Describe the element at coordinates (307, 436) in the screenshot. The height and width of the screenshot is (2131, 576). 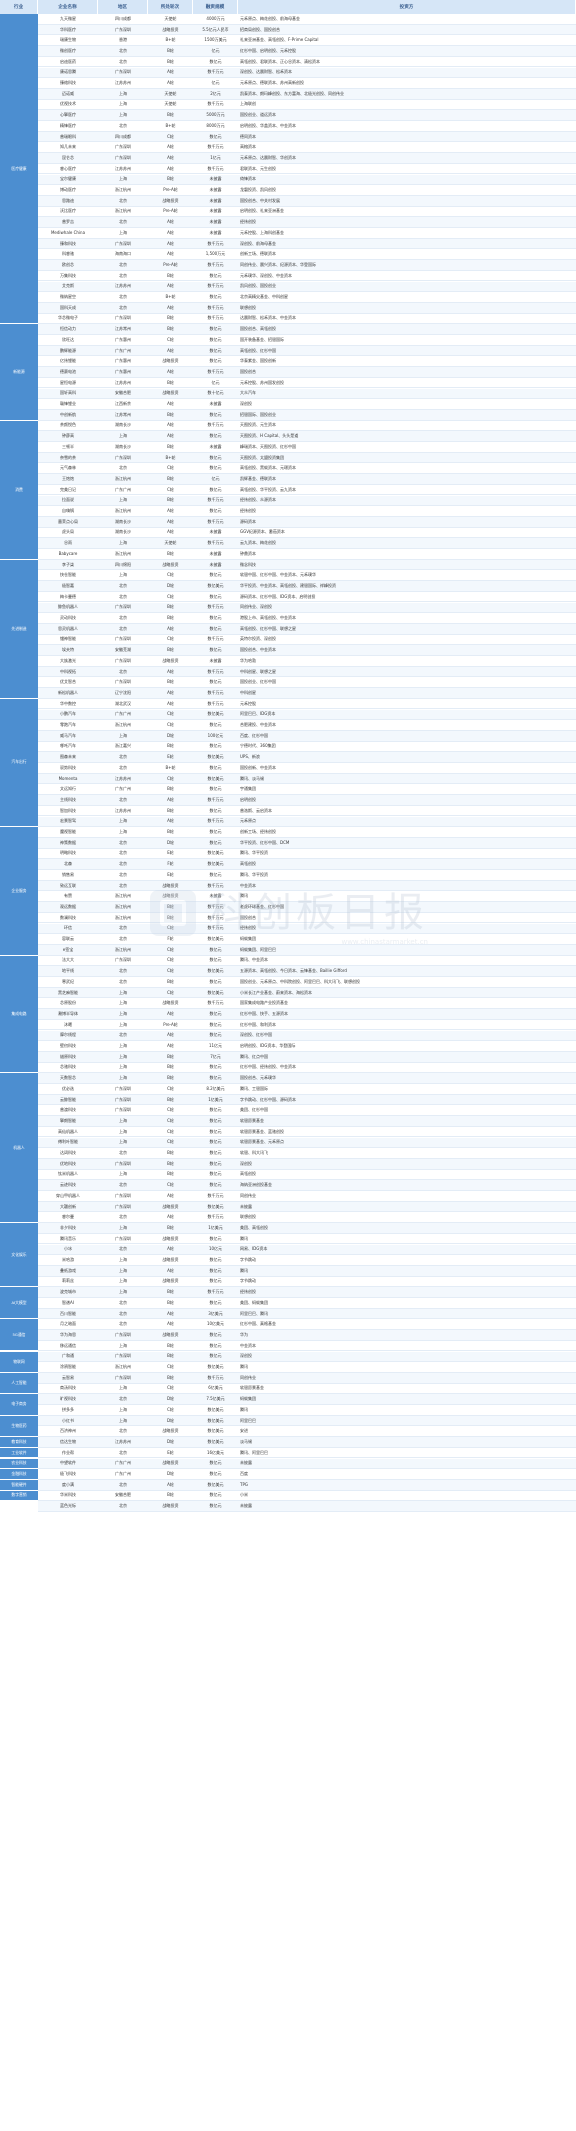
I see `table-row: 钟薛高 上海 A轮 数亿元 天图投资、H Capital、头头是道` at that location.